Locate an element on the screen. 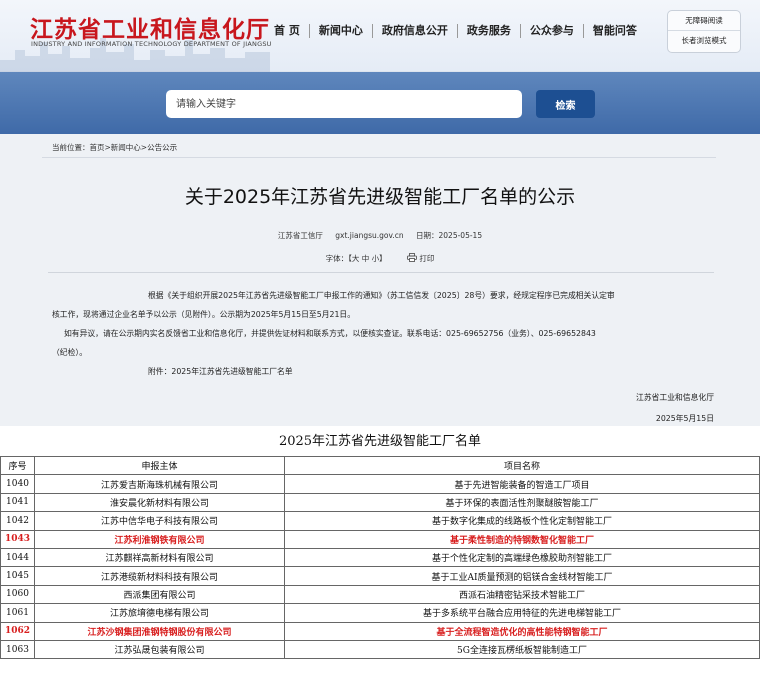  article-tools: 字体：【大 中 小】 打印 is located at coordinates (380, 258).